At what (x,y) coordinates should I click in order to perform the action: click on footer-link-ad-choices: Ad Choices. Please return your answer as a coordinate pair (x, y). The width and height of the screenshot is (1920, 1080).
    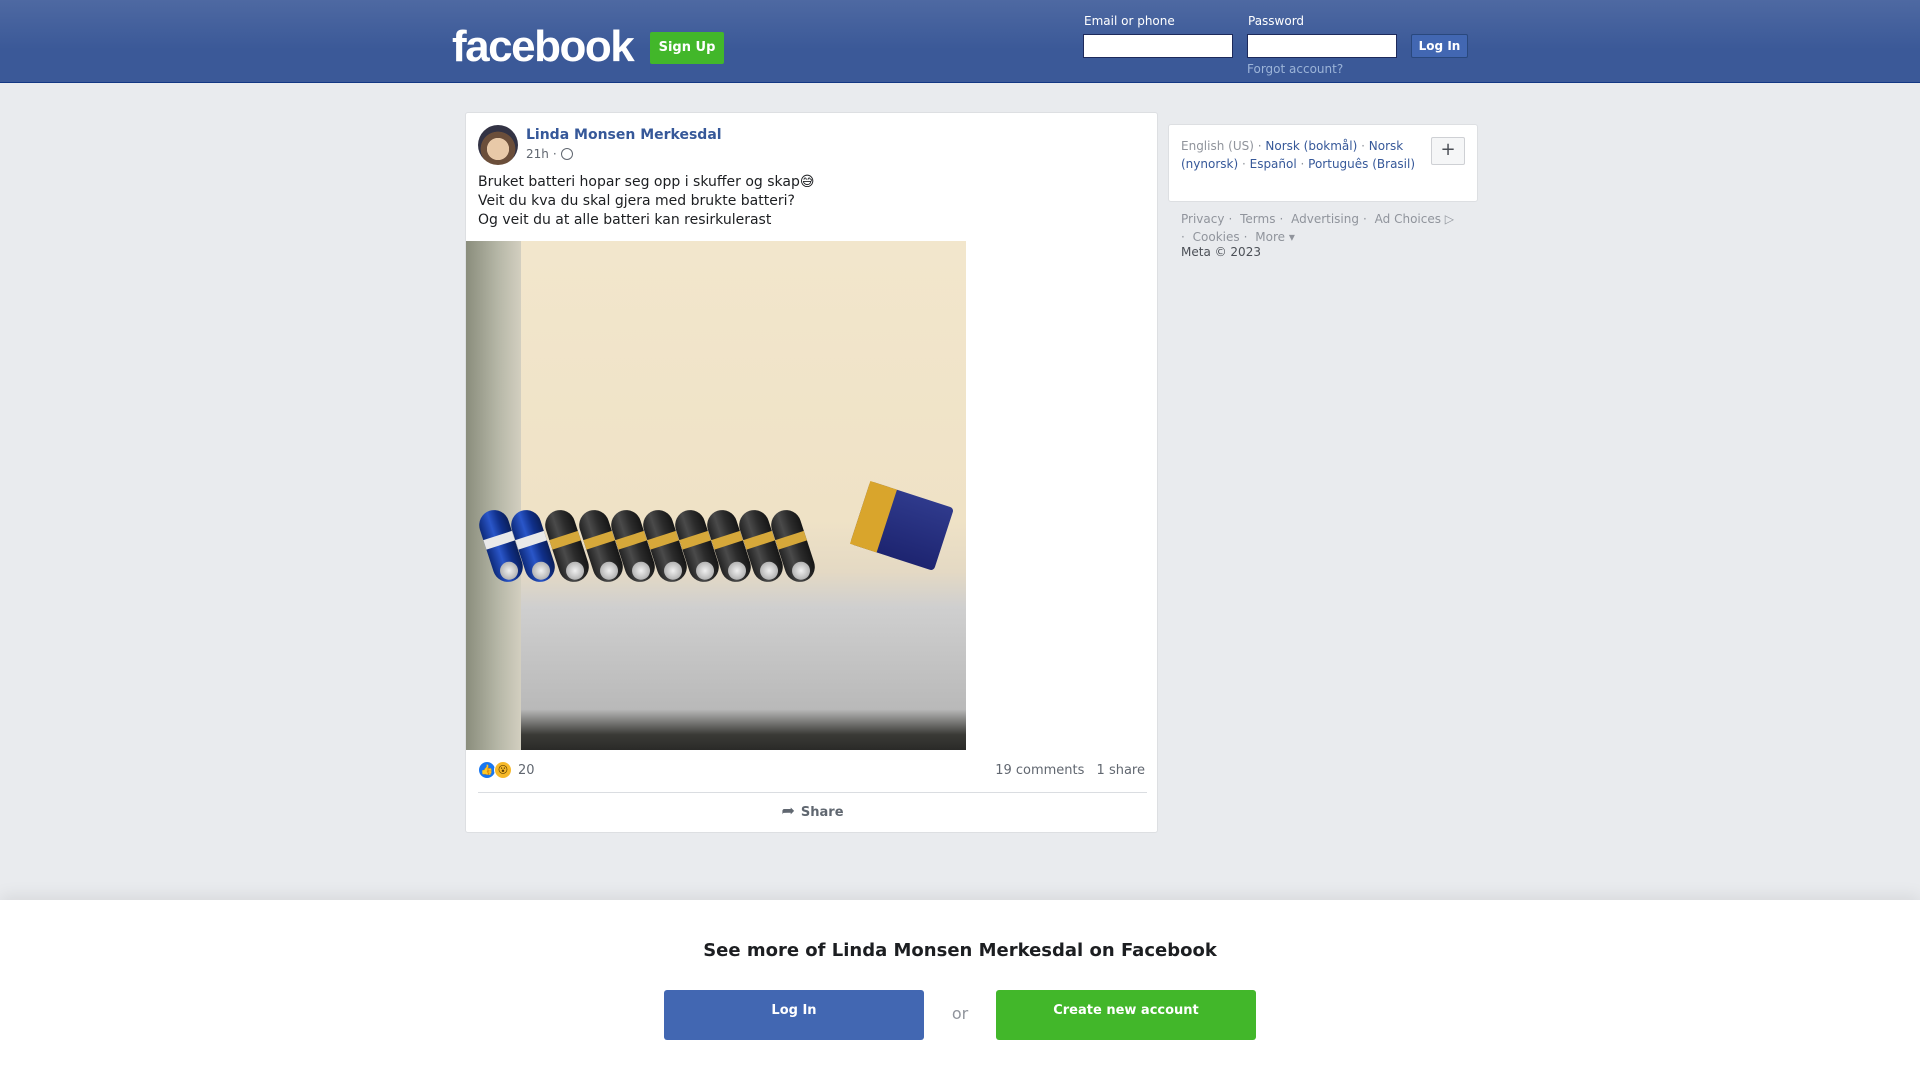
    Looking at the image, I should click on (1408, 219).